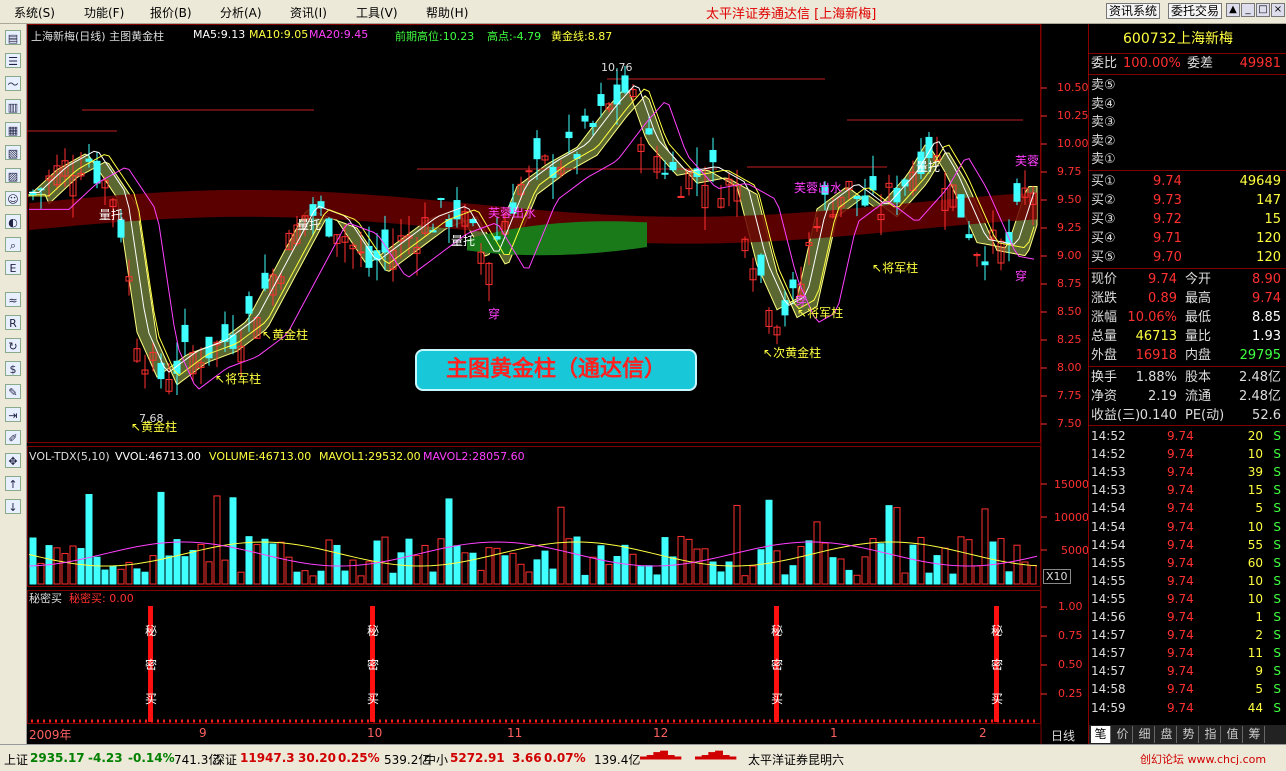 This screenshot has width=1286, height=771. I want to click on quote-tab: 值, so click(1233, 734).